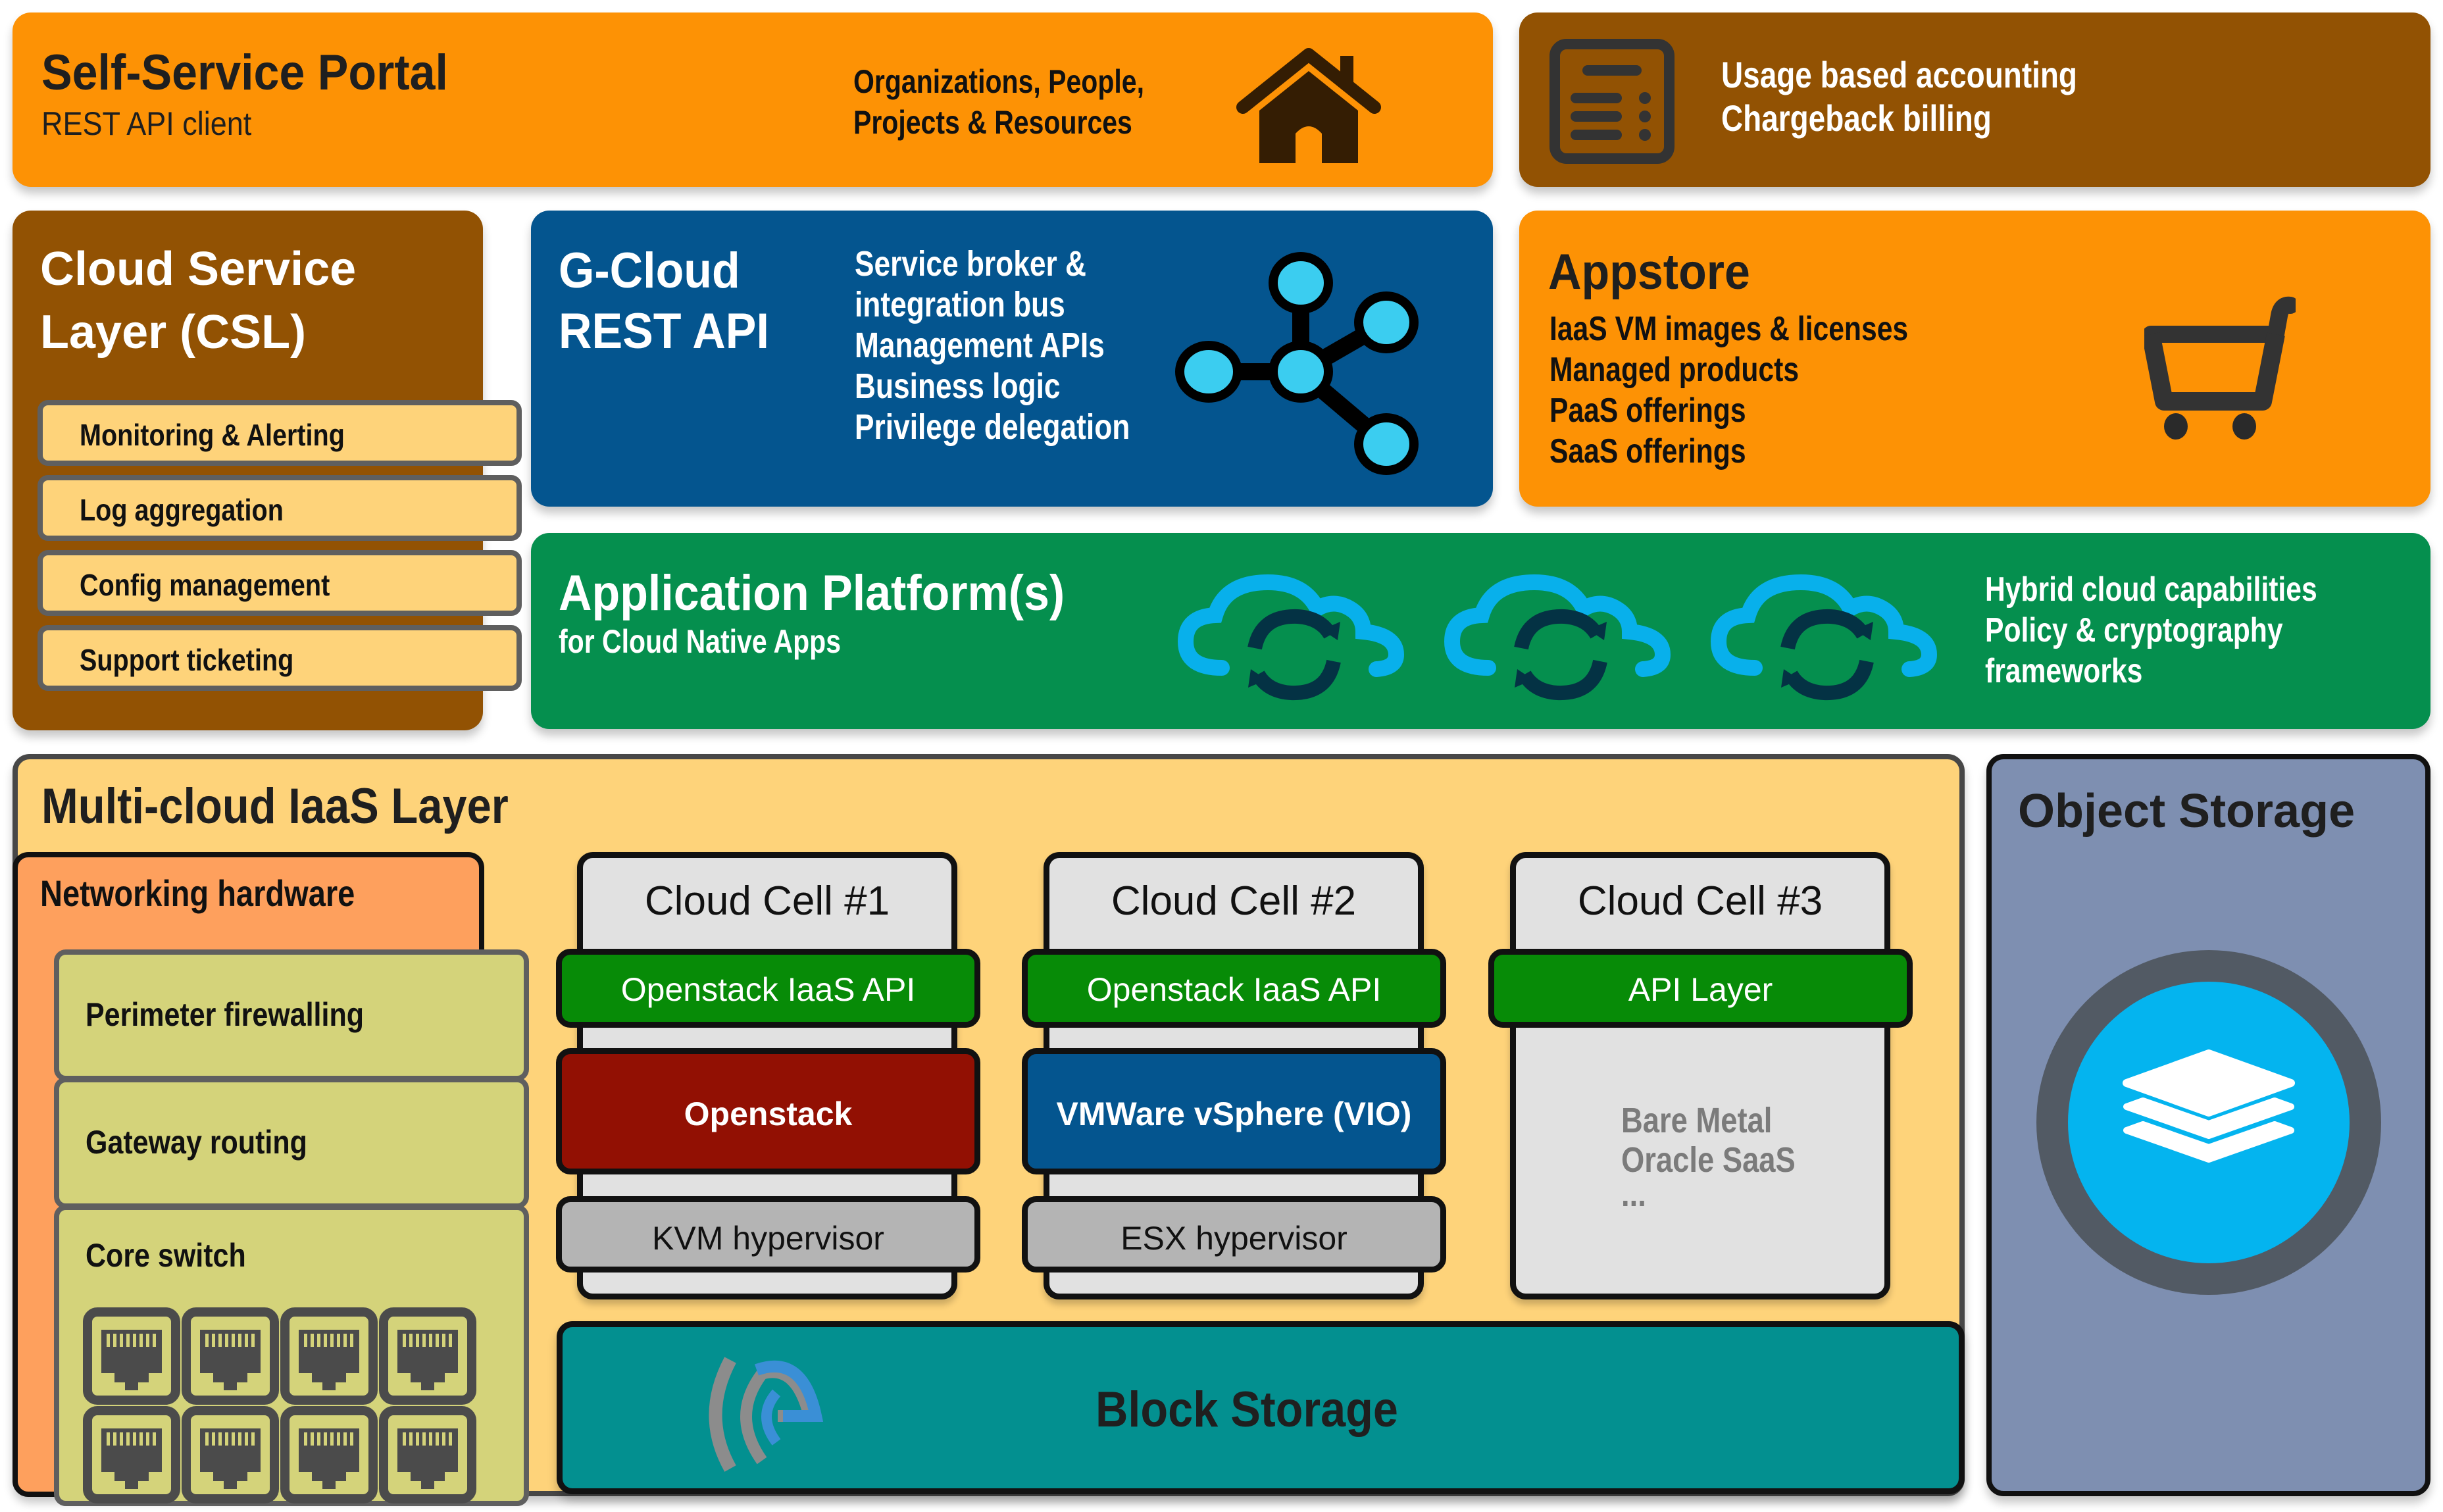 The height and width of the screenshot is (1512, 2443). What do you see at coordinates (1234, 1114) in the screenshot?
I see `cell-core-label: VMWare vSphere (VIO)` at bounding box center [1234, 1114].